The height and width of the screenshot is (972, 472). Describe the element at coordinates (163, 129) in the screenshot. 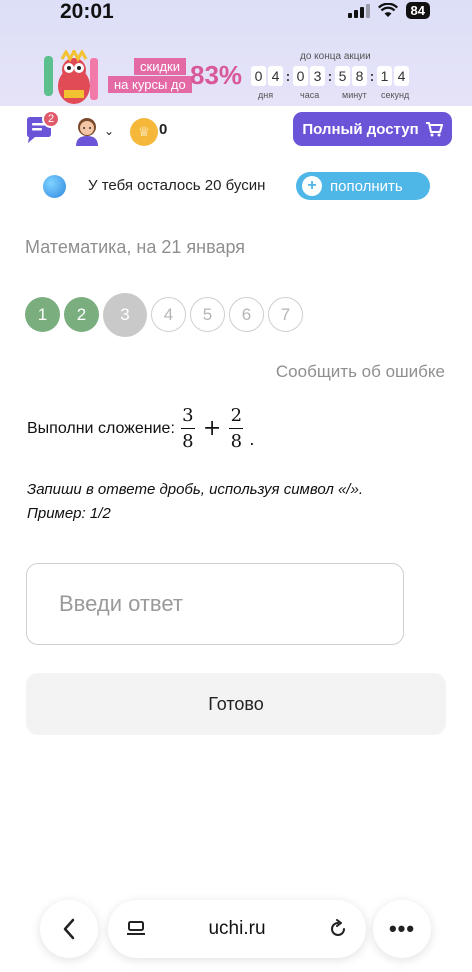

I see `coin-count: 0` at that location.